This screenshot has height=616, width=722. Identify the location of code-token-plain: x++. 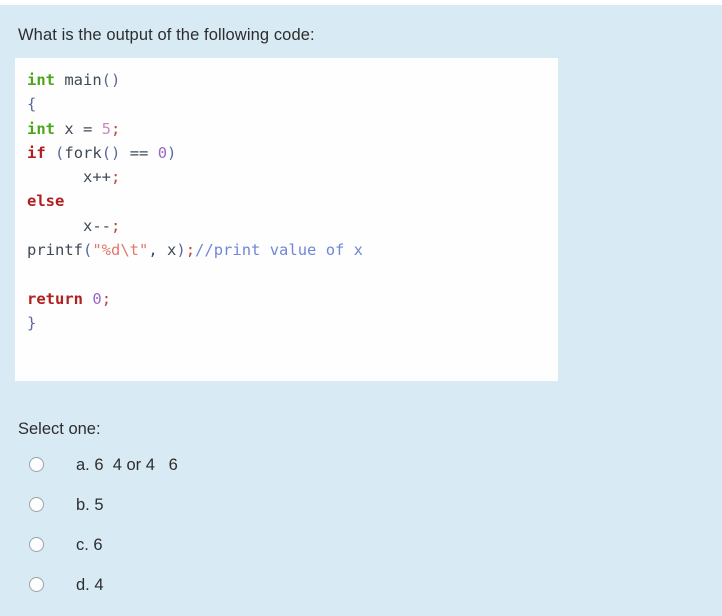
(69, 177).